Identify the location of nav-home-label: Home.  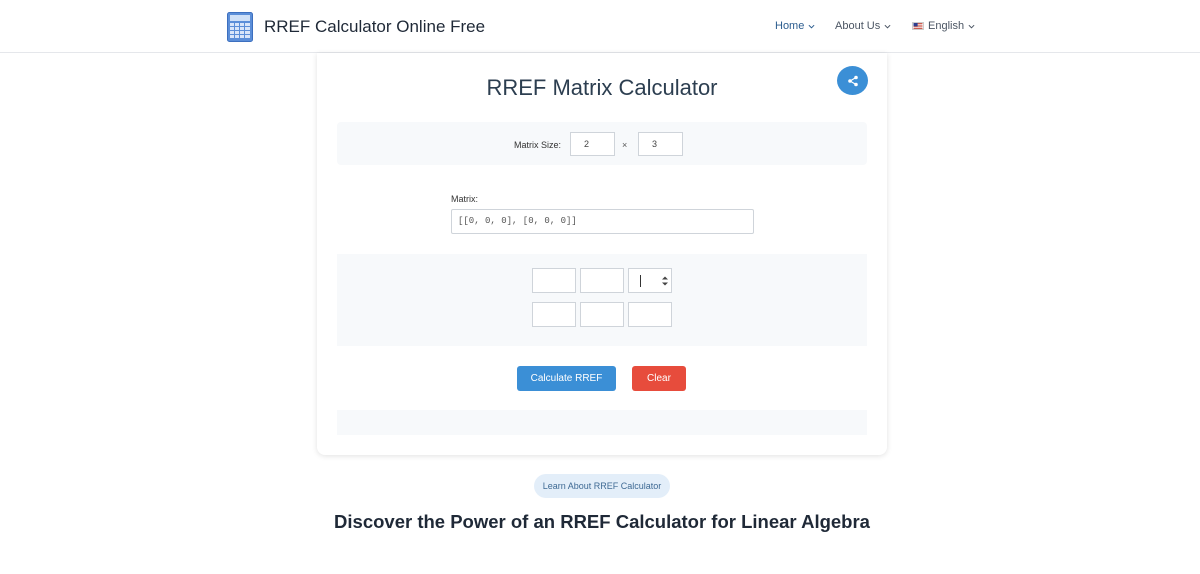
(790, 26).